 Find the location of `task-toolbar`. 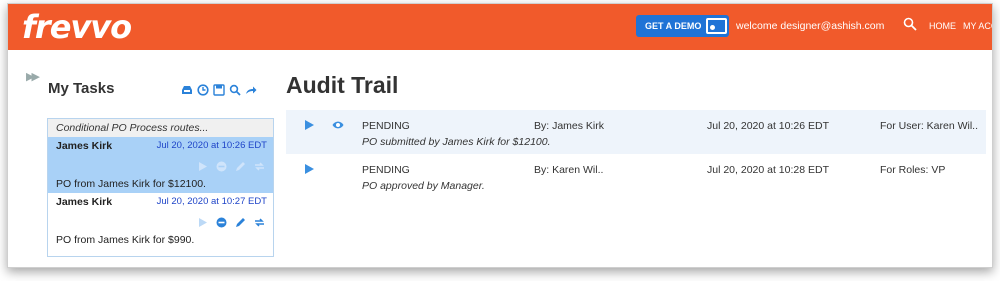

task-toolbar is located at coordinates (219, 90).